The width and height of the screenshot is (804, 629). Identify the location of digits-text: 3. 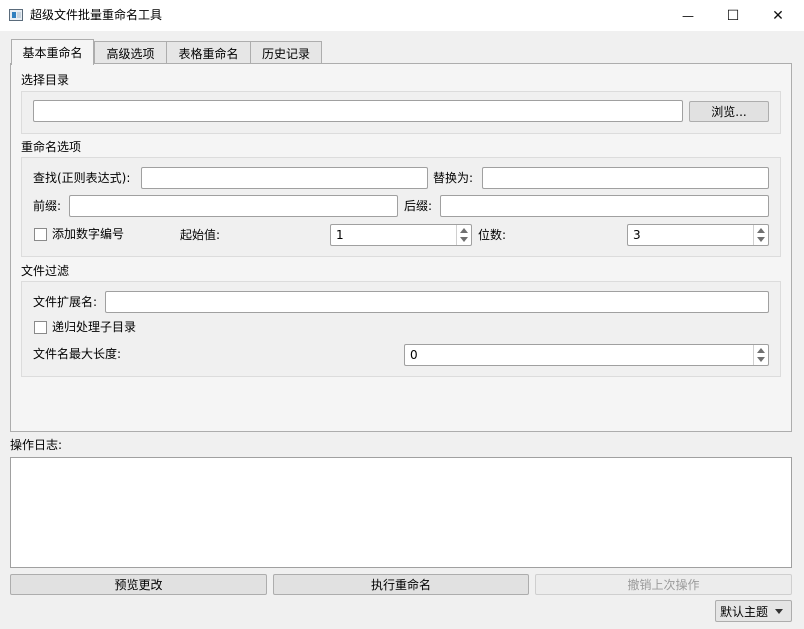
(637, 235).